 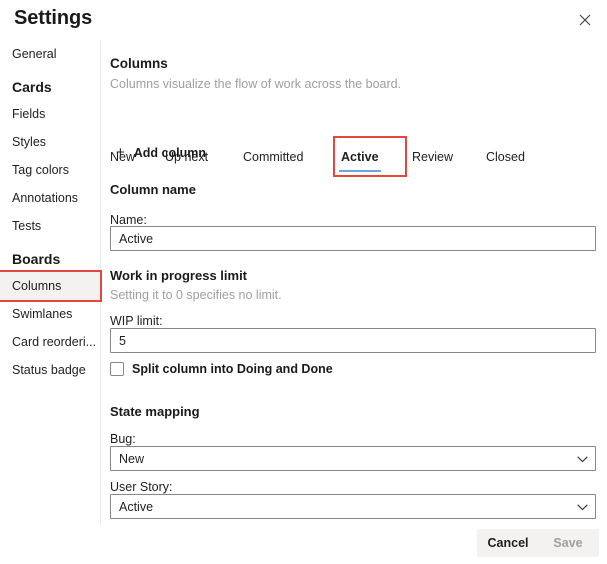 What do you see at coordinates (36, 259) in the screenshot?
I see `sidebar-group-label: Boards` at bounding box center [36, 259].